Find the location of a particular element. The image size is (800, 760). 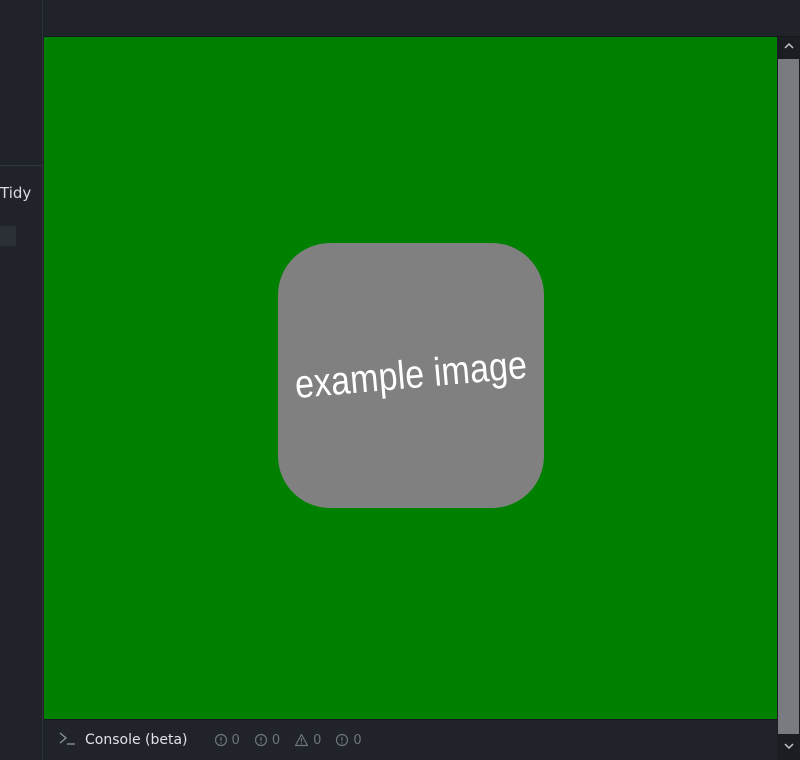

warning-count-value: 0 is located at coordinates (317, 740).